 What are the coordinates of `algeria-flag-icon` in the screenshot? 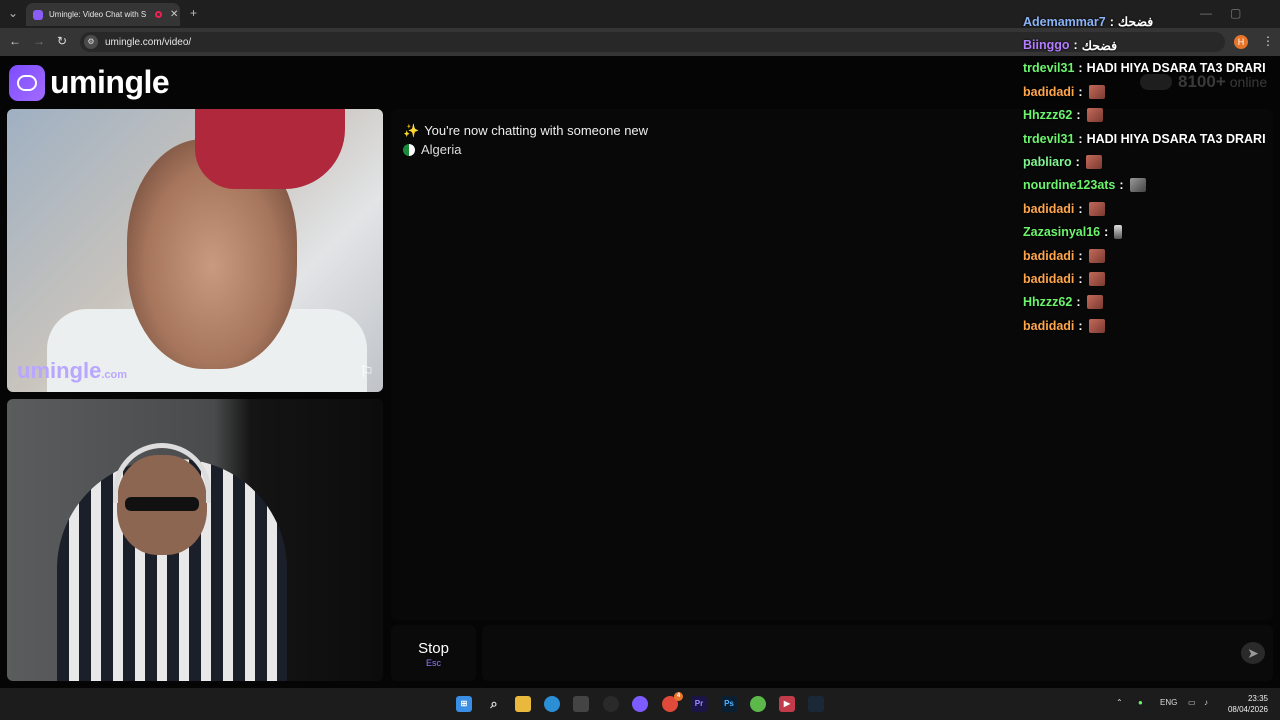 It's located at (409, 149).